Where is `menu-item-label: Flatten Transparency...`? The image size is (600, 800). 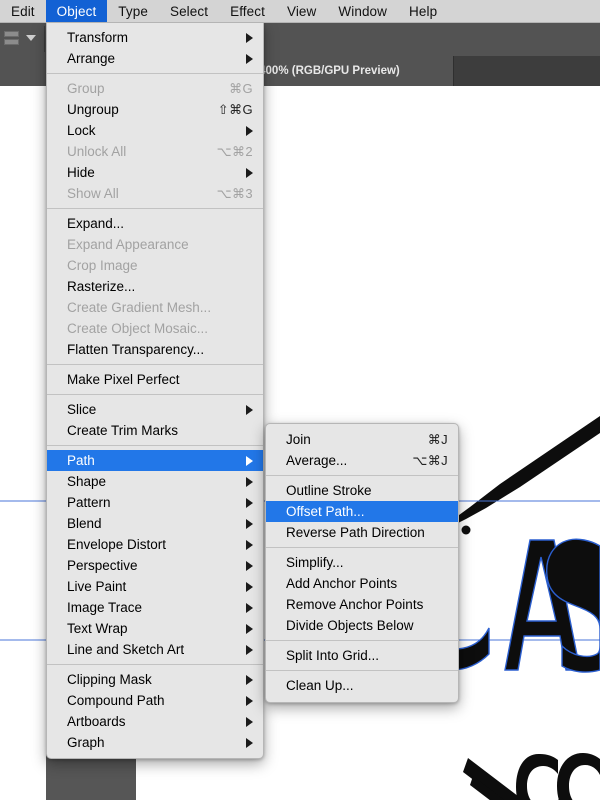
menu-item-label: Flatten Transparency... is located at coordinates (136, 349).